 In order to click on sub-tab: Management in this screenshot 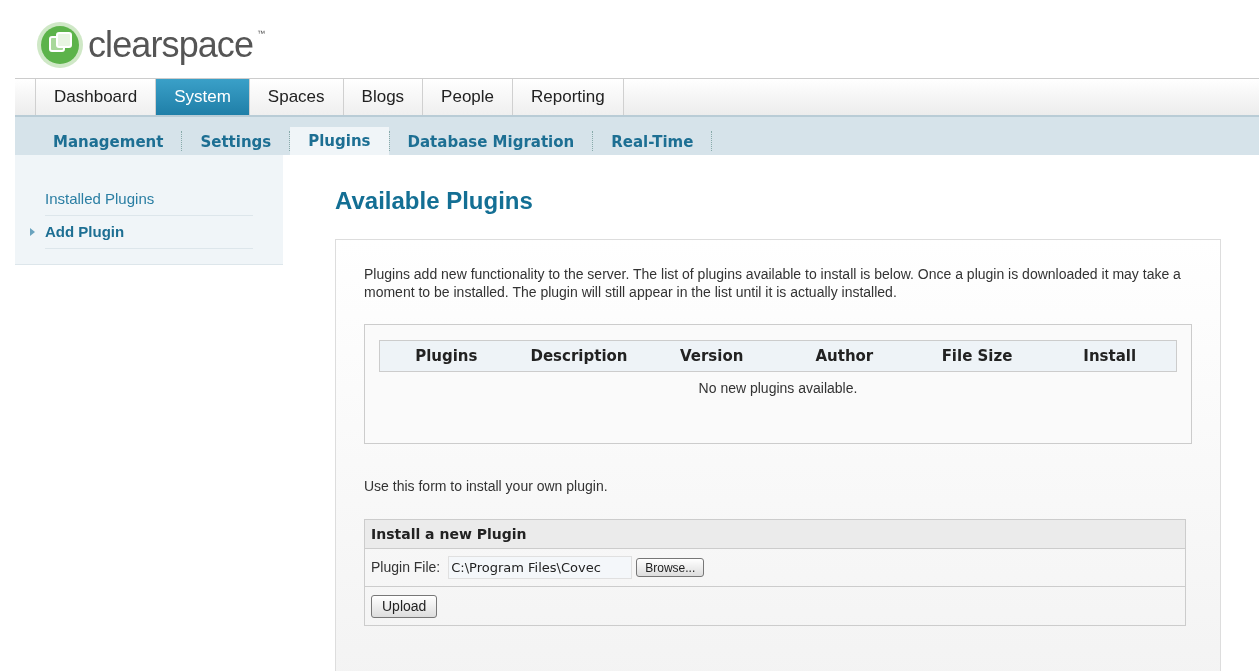, I will do `click(108, 142)`.